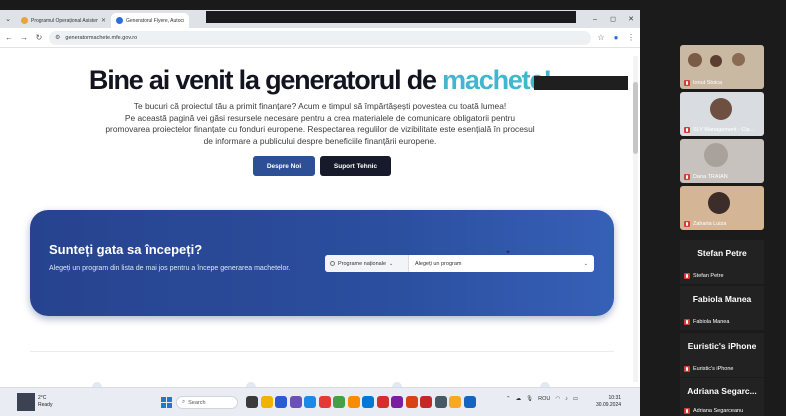 This screenshot has height=416, width=786. Describe the element at coordinates (26, 402) in the screenshot. I see `weather-widget-icon` at that location.